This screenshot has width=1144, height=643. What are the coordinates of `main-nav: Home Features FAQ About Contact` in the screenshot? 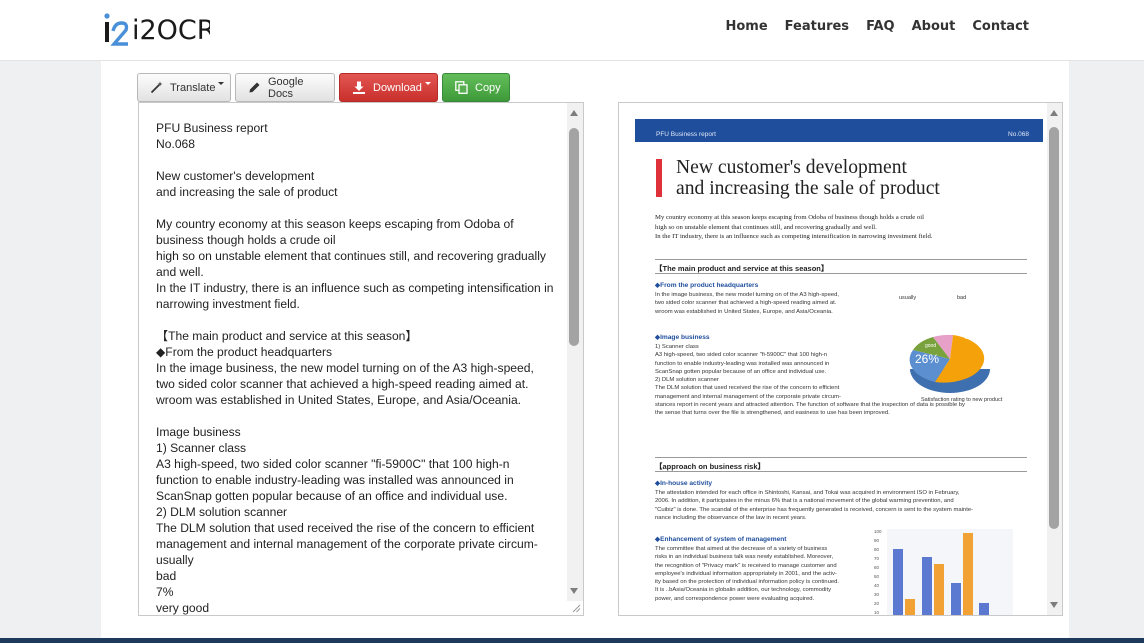 It's located at (877, 26).